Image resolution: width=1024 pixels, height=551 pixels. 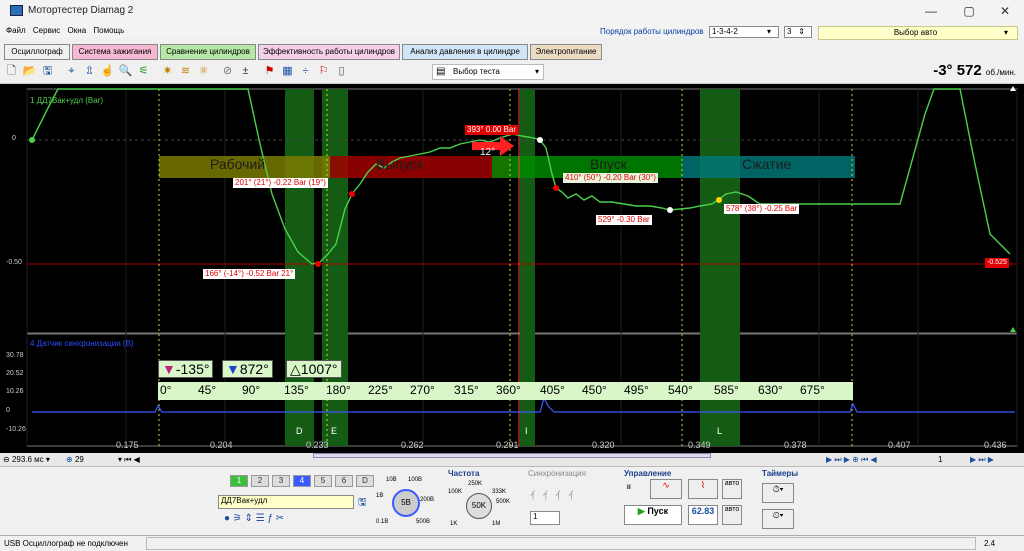 I want to click on freq-label: 100K, so click(x=455, y=492).